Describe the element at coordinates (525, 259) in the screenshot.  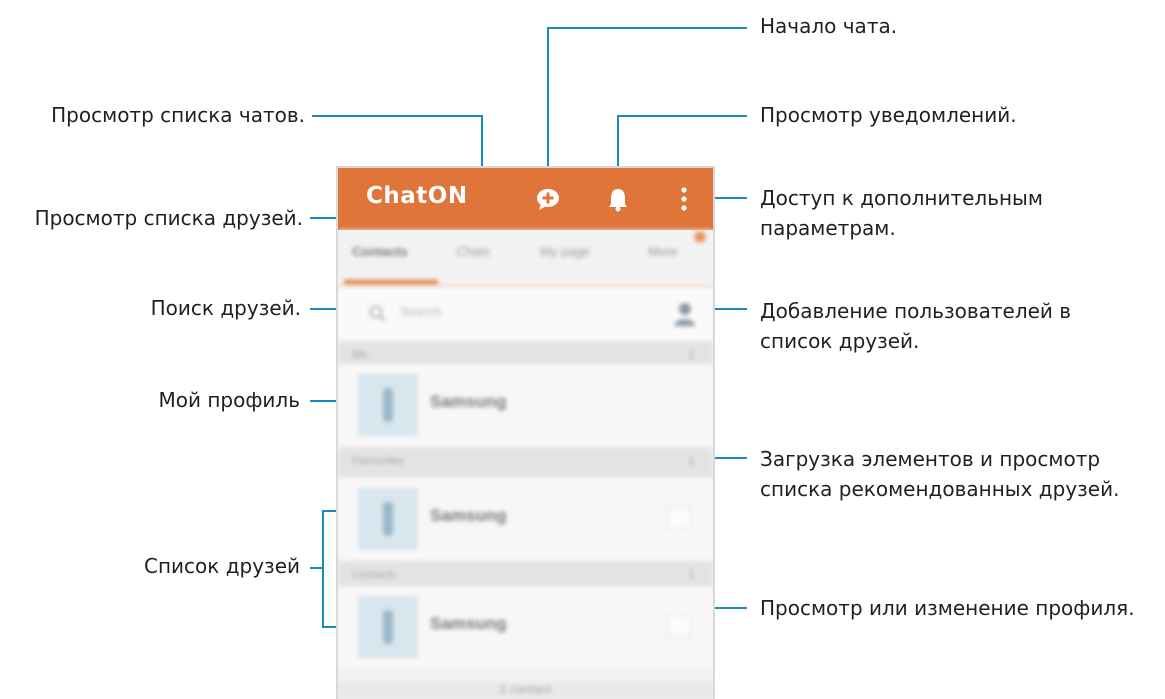
I see `tab-bar: Contacts Chats My page More` at that location.